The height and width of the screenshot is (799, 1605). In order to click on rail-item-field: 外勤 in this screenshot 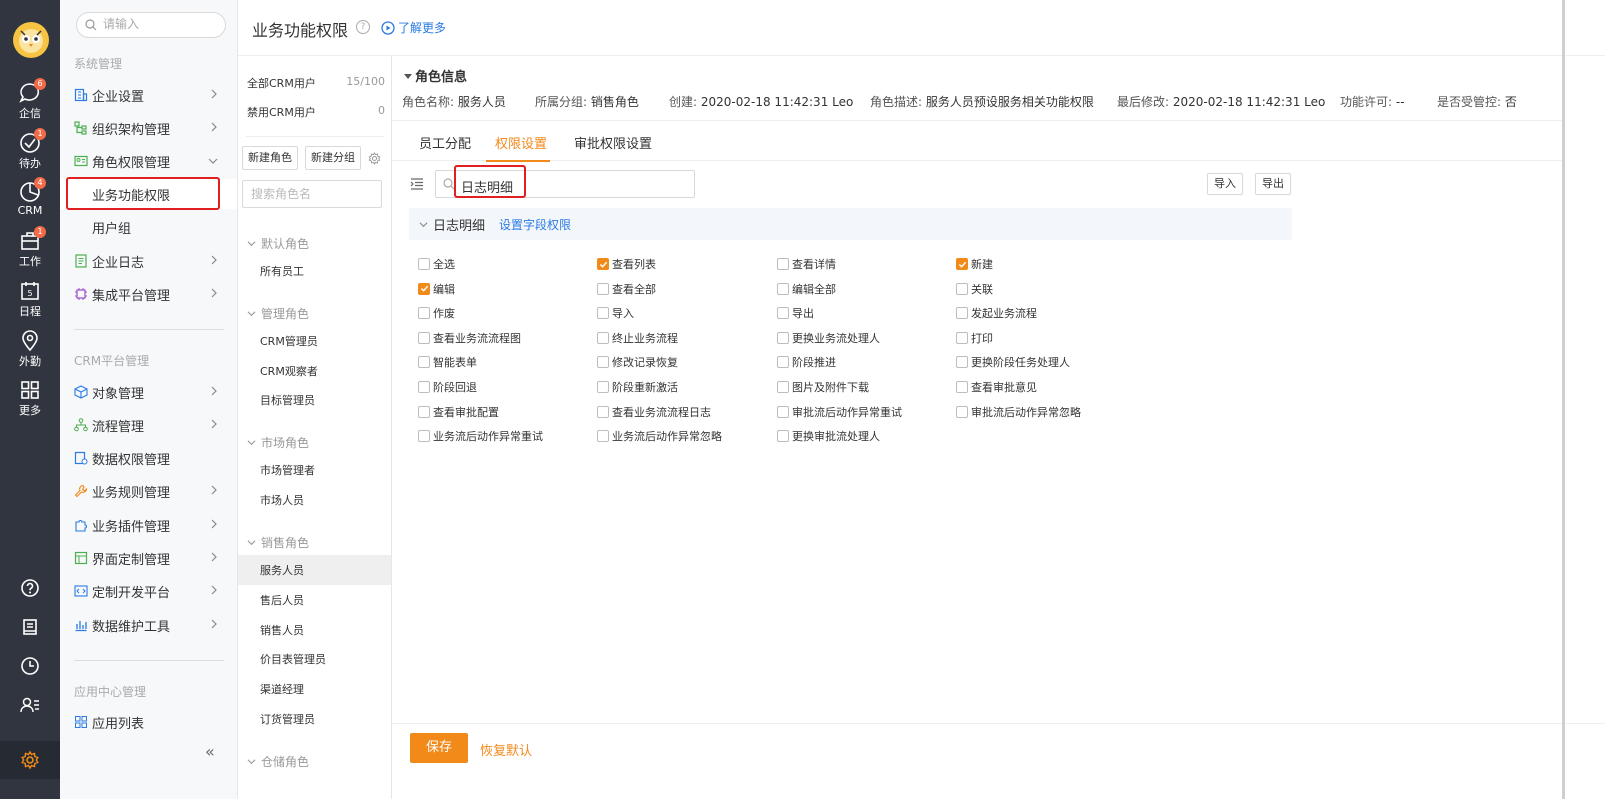, I will do `click(30, 351)`.